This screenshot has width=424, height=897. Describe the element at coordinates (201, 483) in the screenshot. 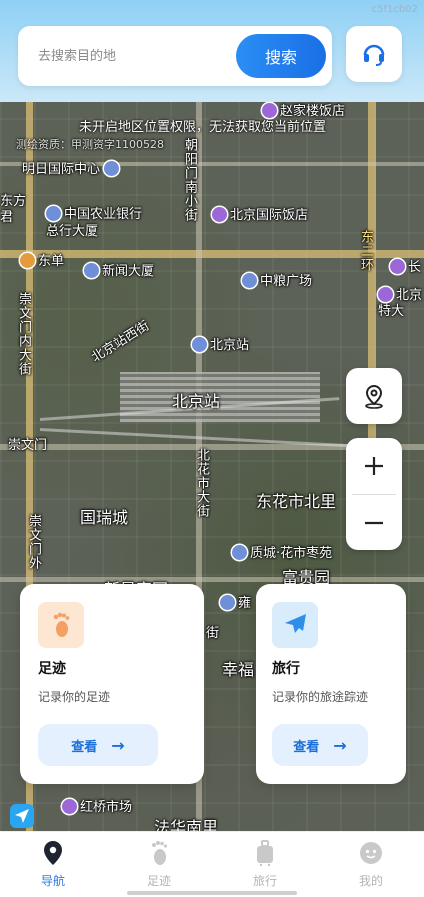

I see `street-label: 北花市大街` at that location.